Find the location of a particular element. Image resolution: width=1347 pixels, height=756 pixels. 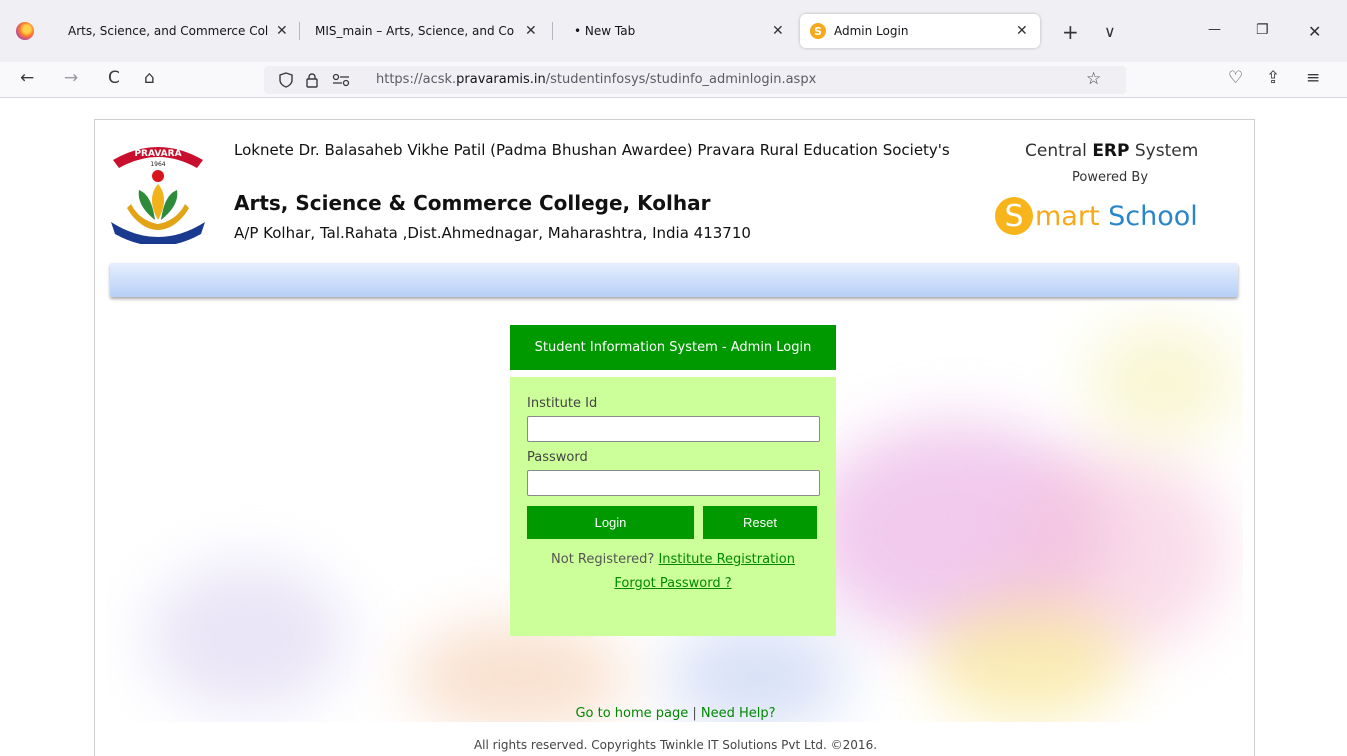

erp-title: Central ERP System is located at coordinates (1111, 151).